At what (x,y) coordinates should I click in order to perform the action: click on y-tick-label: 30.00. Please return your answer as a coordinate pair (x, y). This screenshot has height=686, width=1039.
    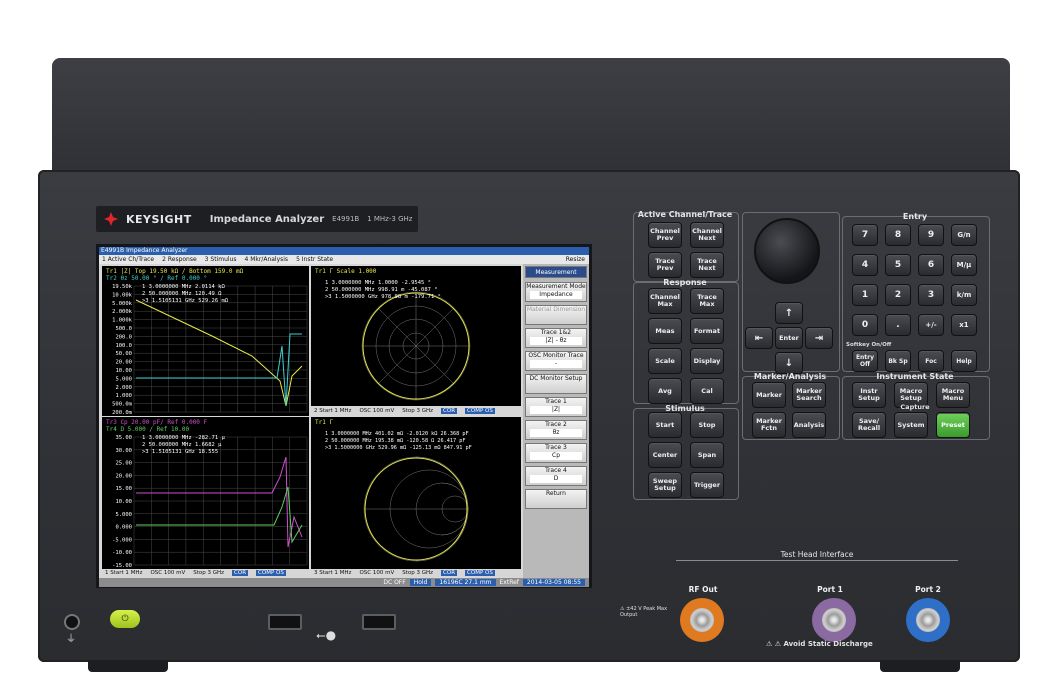
    Looking at the image, I should click on (123, 451).